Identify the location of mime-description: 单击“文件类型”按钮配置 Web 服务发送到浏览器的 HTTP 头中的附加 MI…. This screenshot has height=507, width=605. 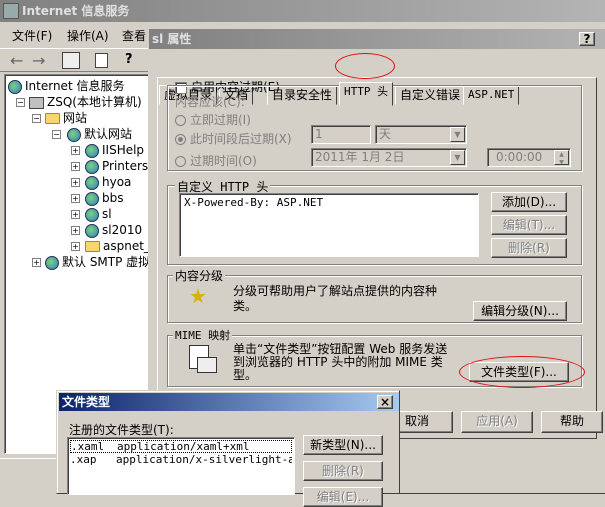
(340, 362).